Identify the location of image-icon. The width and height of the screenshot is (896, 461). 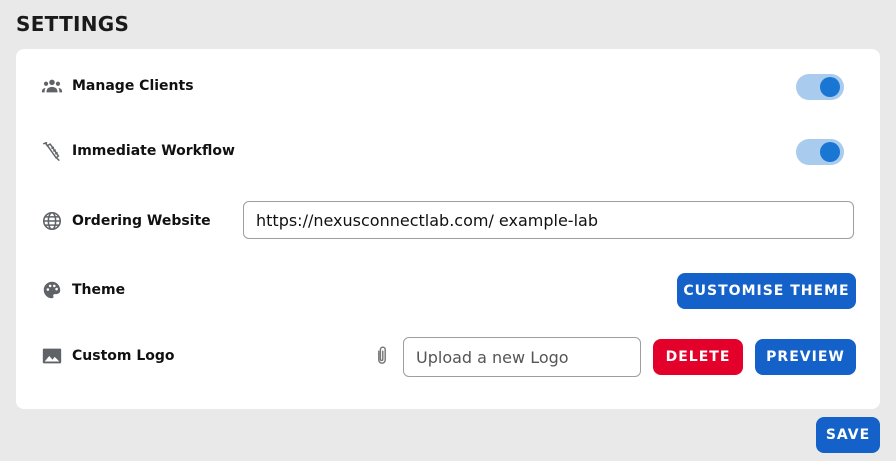
(52, 356).